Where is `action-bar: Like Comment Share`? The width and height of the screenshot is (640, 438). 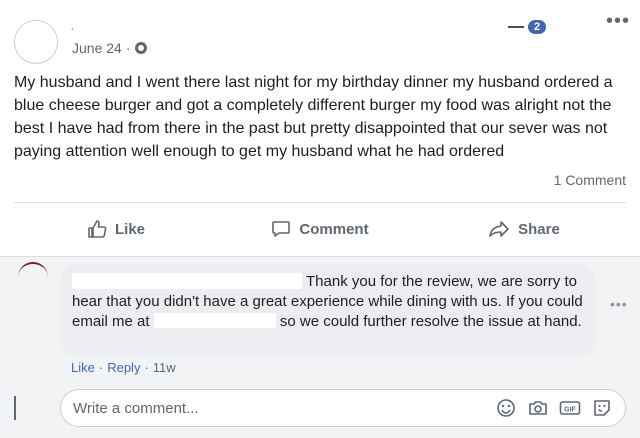
action-bar: Like Comment Share is located at coordinates (320, 229).